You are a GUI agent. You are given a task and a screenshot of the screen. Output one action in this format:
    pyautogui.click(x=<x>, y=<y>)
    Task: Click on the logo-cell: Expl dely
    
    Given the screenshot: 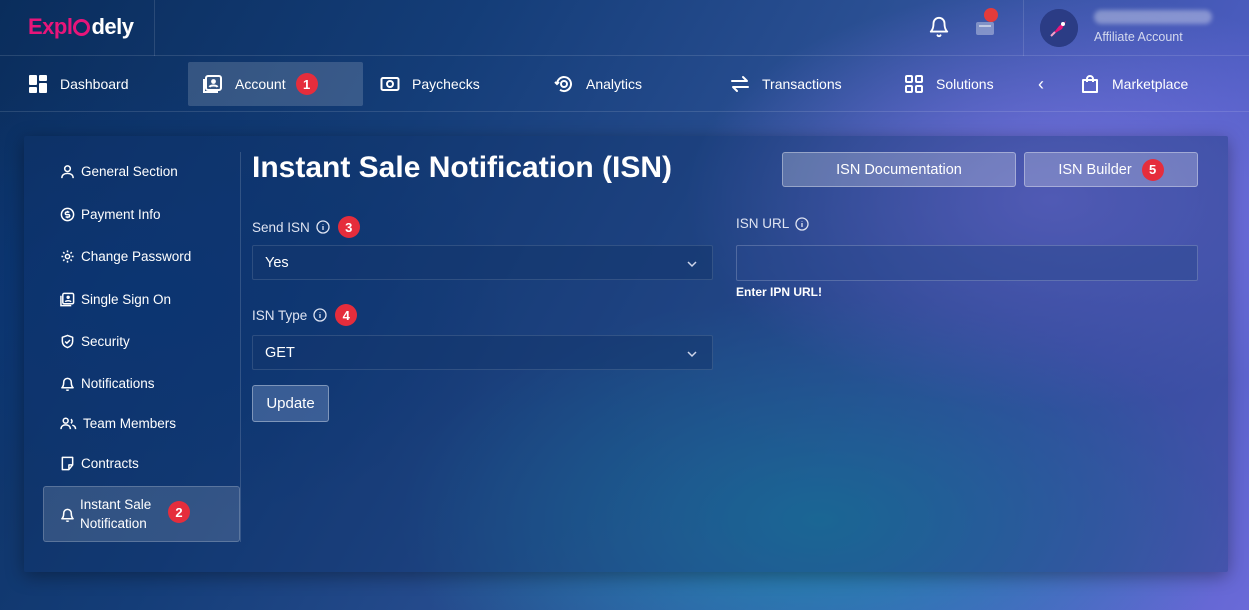 What is the action you would take?
    pyautogui.click(x=77, y=28)
    